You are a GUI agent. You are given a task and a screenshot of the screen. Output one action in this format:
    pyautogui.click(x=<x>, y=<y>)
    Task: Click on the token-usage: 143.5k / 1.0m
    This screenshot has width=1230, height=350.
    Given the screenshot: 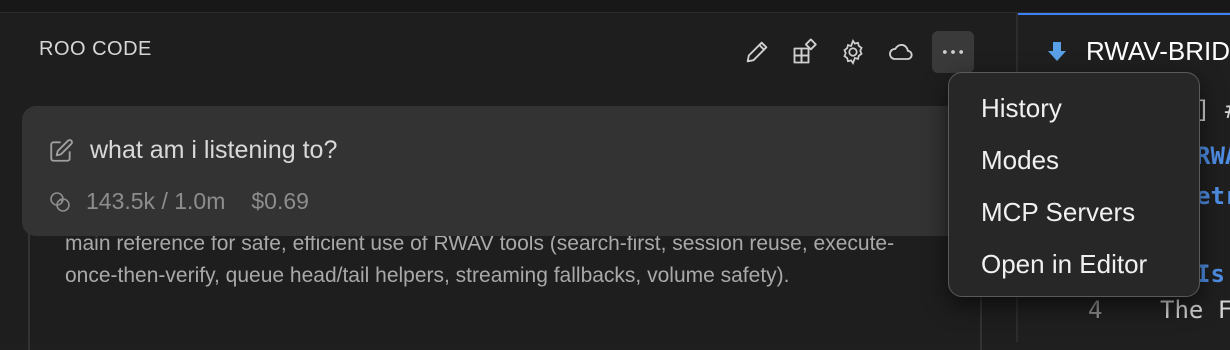 What is the action you would take?
    pyautogui.click(x=156, y=201)
    